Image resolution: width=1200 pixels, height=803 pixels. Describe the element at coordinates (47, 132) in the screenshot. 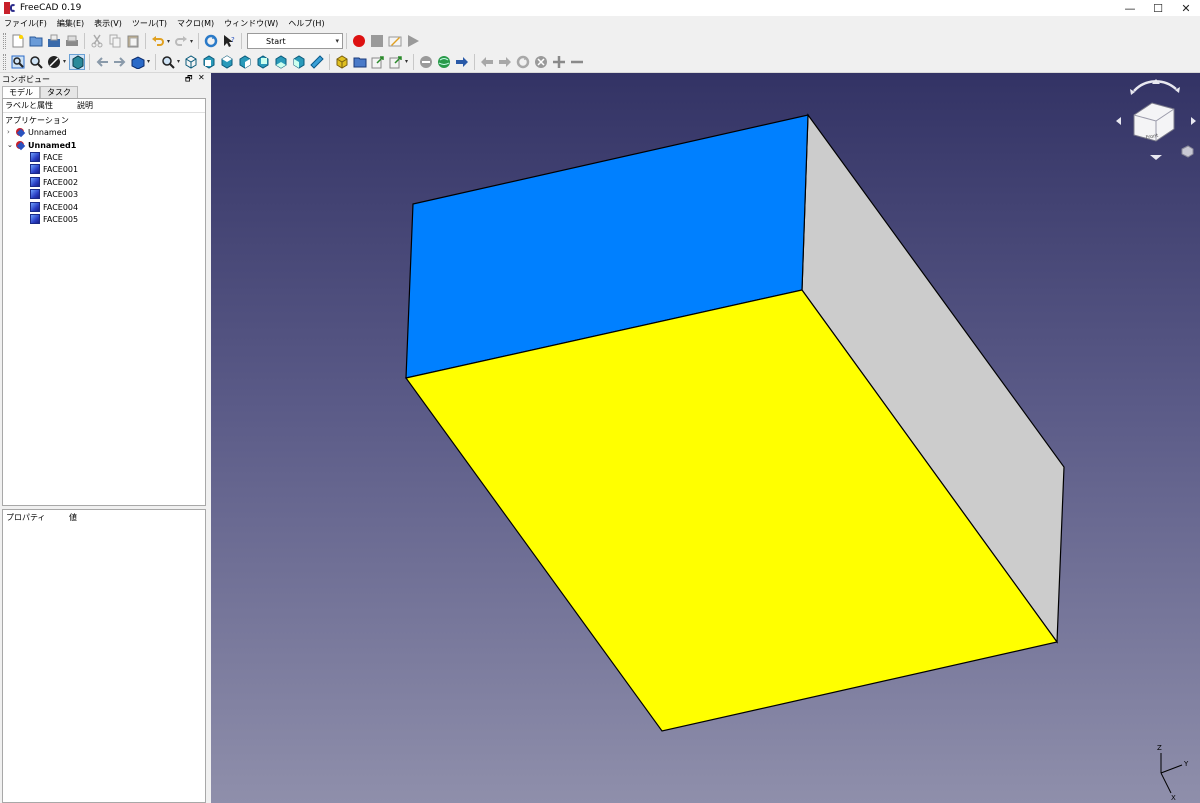

I see `document-label: Unnamed` at that location.